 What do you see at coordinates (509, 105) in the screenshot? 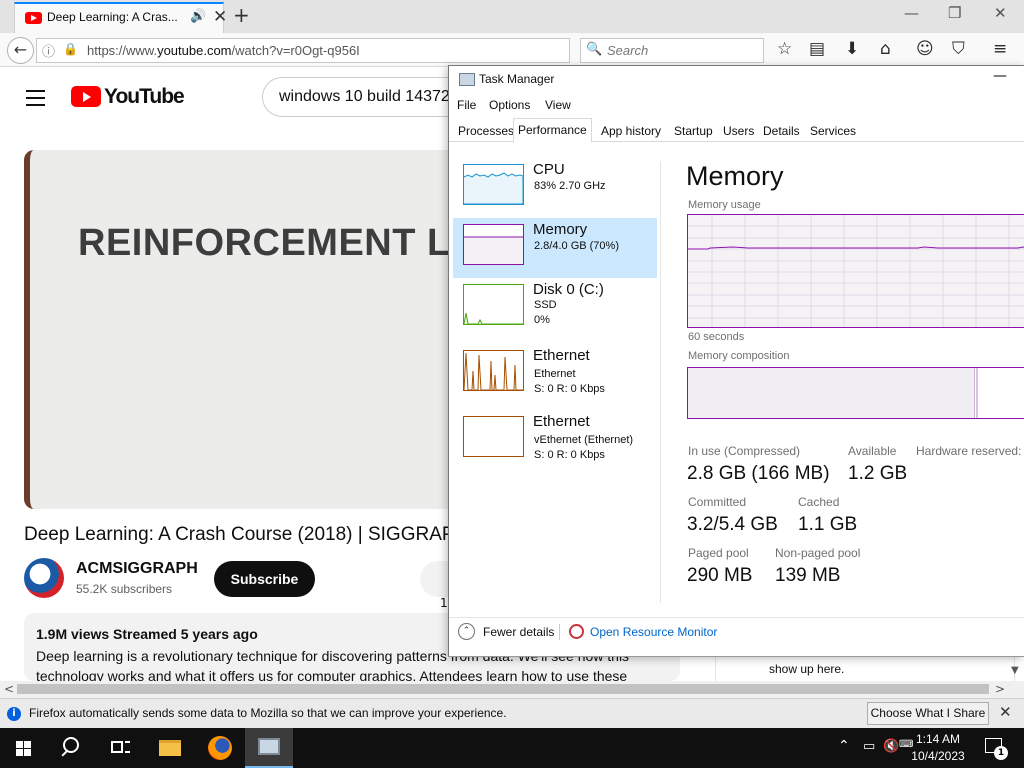
I see `menu-options: Options` at bounding box center [509, 105].